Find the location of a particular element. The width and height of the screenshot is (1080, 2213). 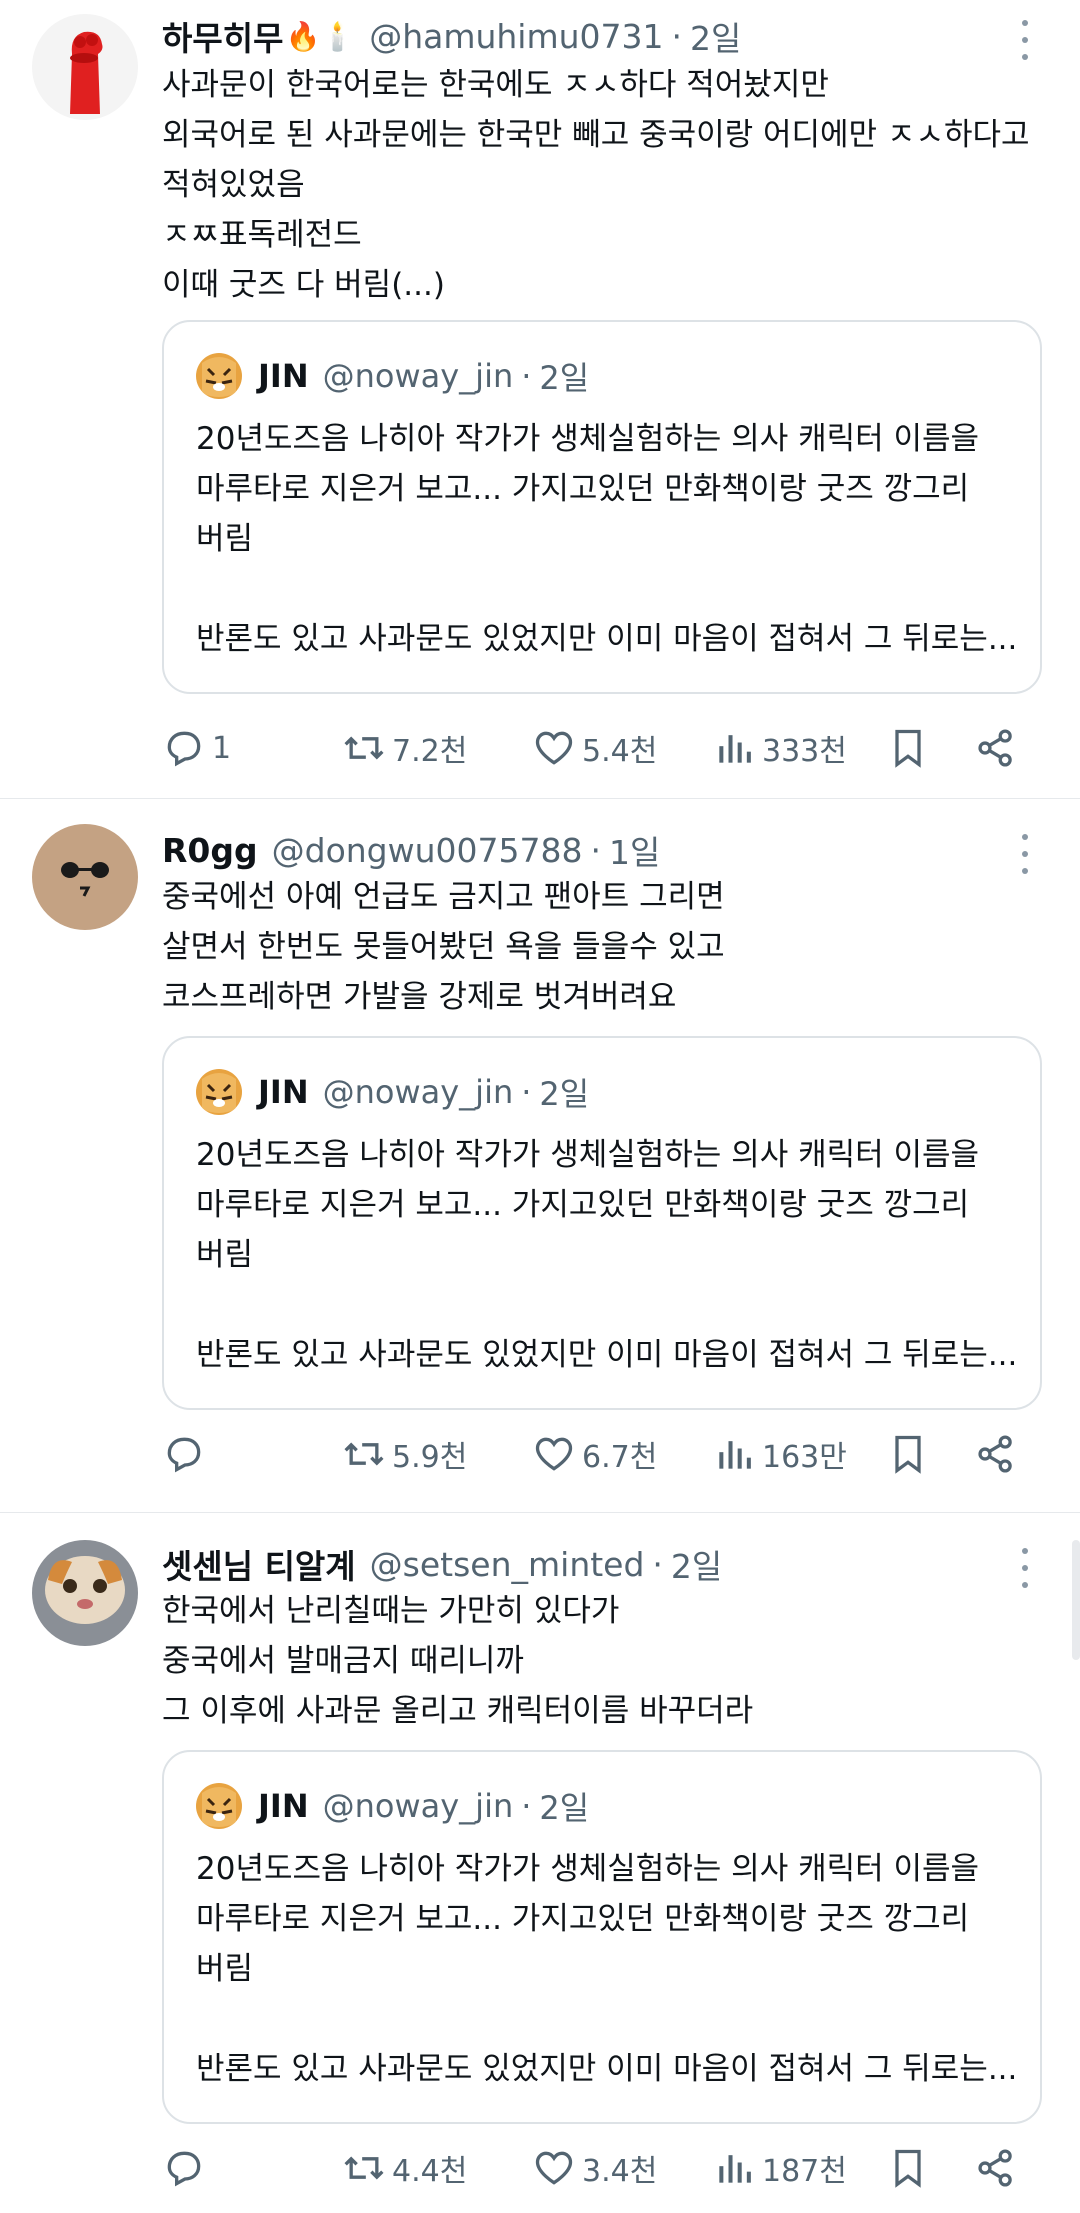

quoted-timestamp: 2일 is located at coordinates (564, 1808).